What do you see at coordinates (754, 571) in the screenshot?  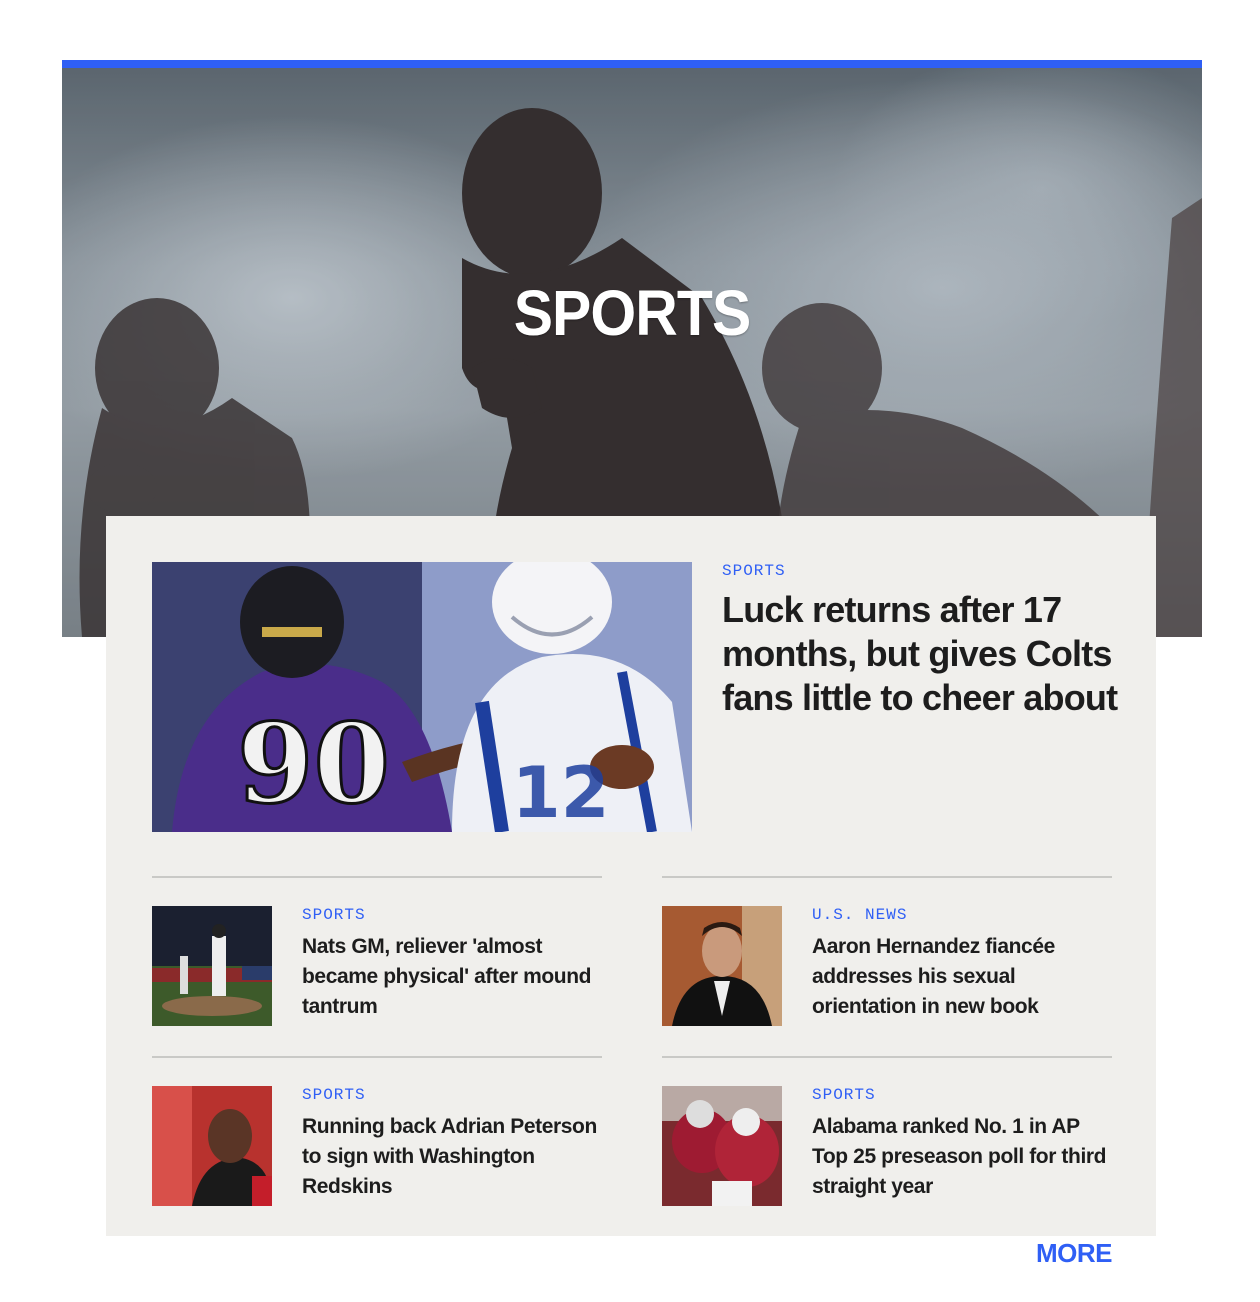 I see `featured-kicker: SPORTS` at bounding box center [754, 571].